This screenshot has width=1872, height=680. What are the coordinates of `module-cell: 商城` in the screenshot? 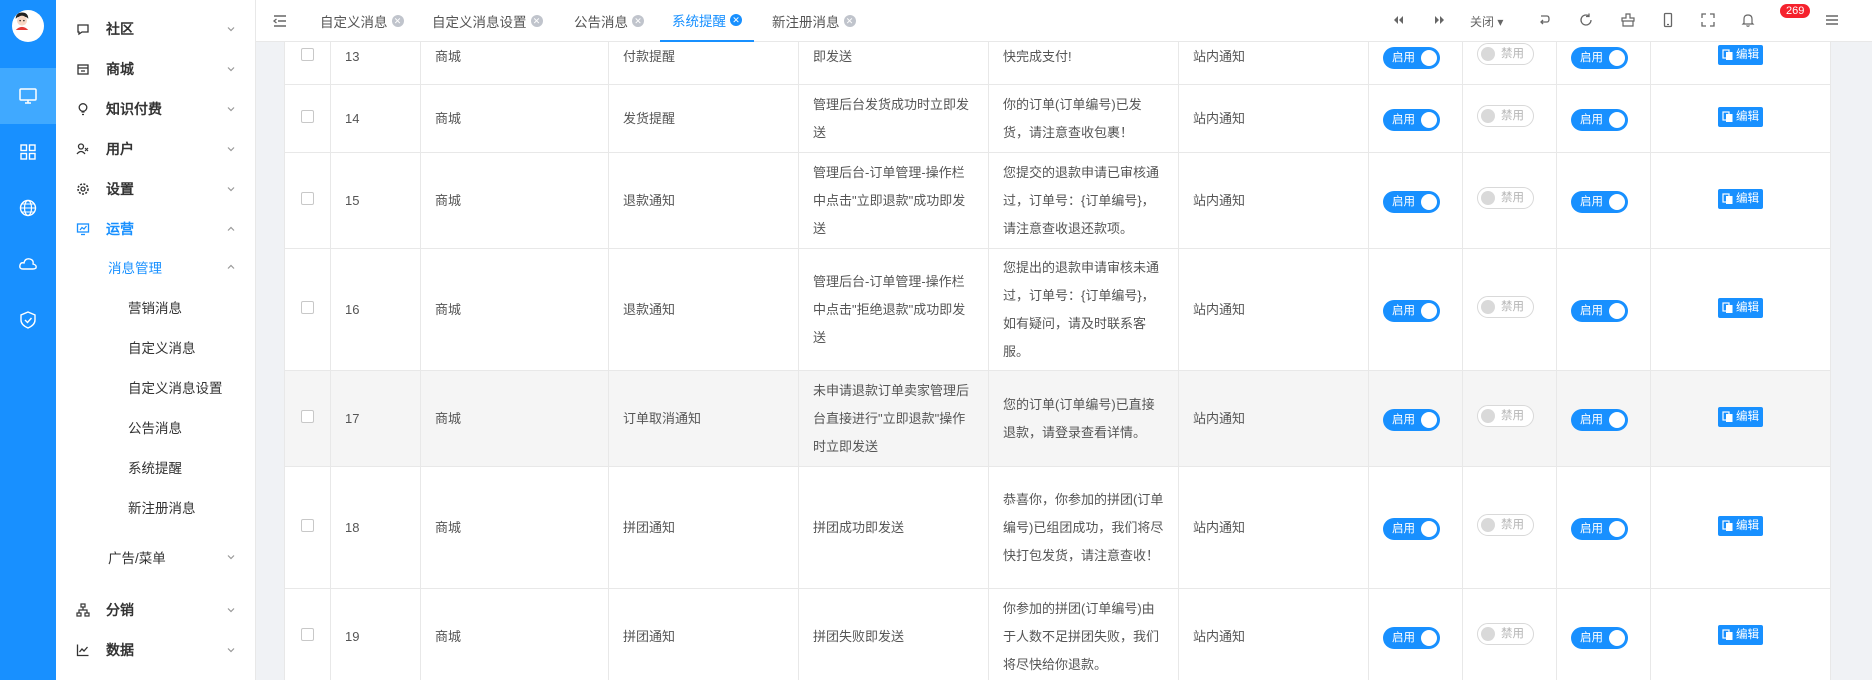 It's located at (514, 418).